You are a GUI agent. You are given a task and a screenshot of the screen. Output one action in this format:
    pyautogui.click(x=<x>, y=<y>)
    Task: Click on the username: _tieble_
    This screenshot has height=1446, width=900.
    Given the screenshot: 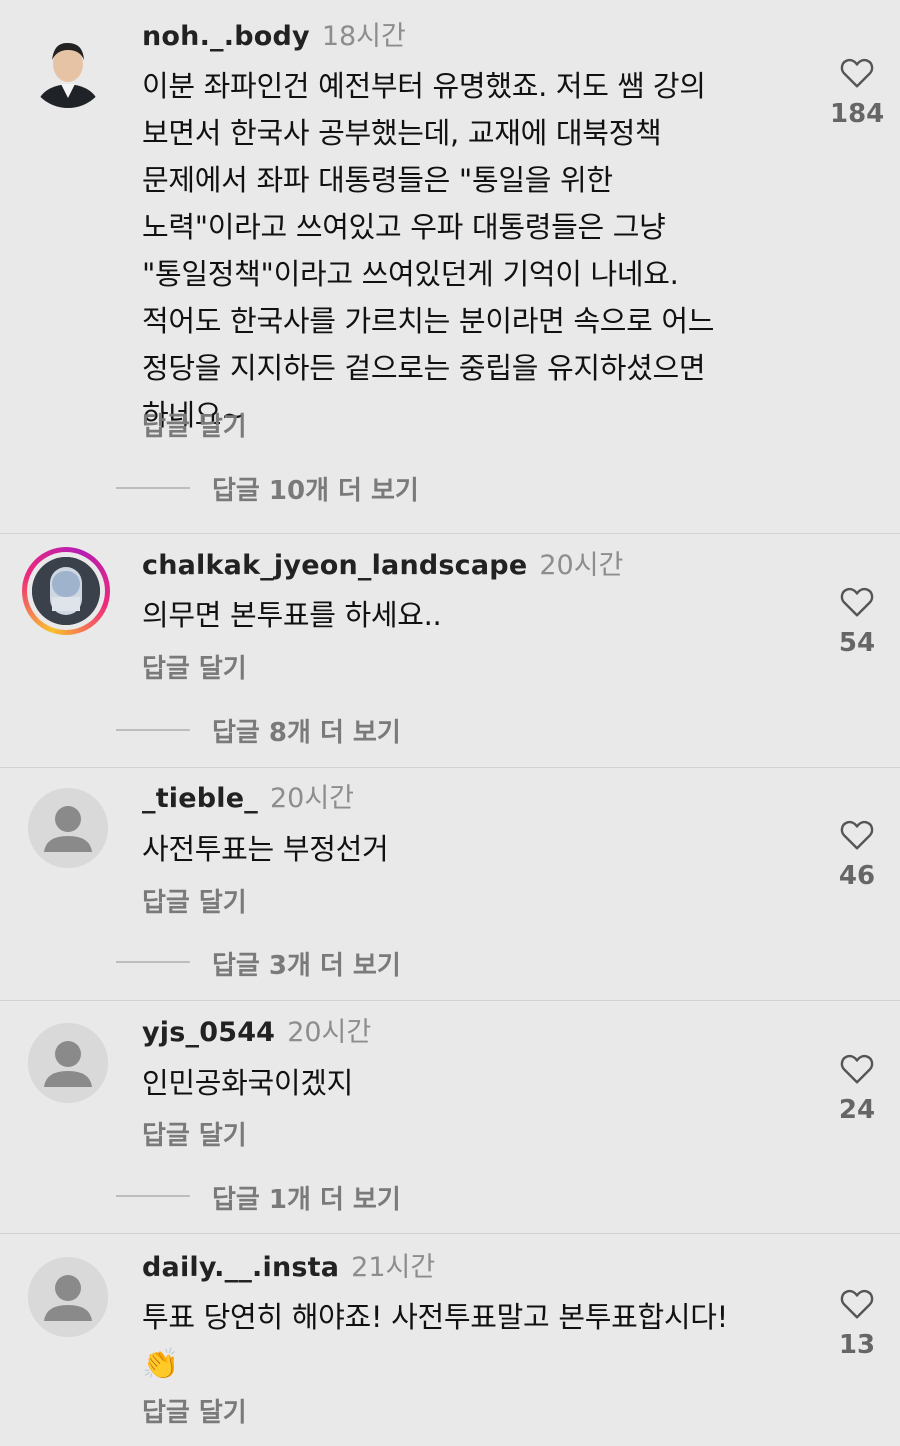 What is the action you would take?
    pyautogui.click(x=200, y=798)
    